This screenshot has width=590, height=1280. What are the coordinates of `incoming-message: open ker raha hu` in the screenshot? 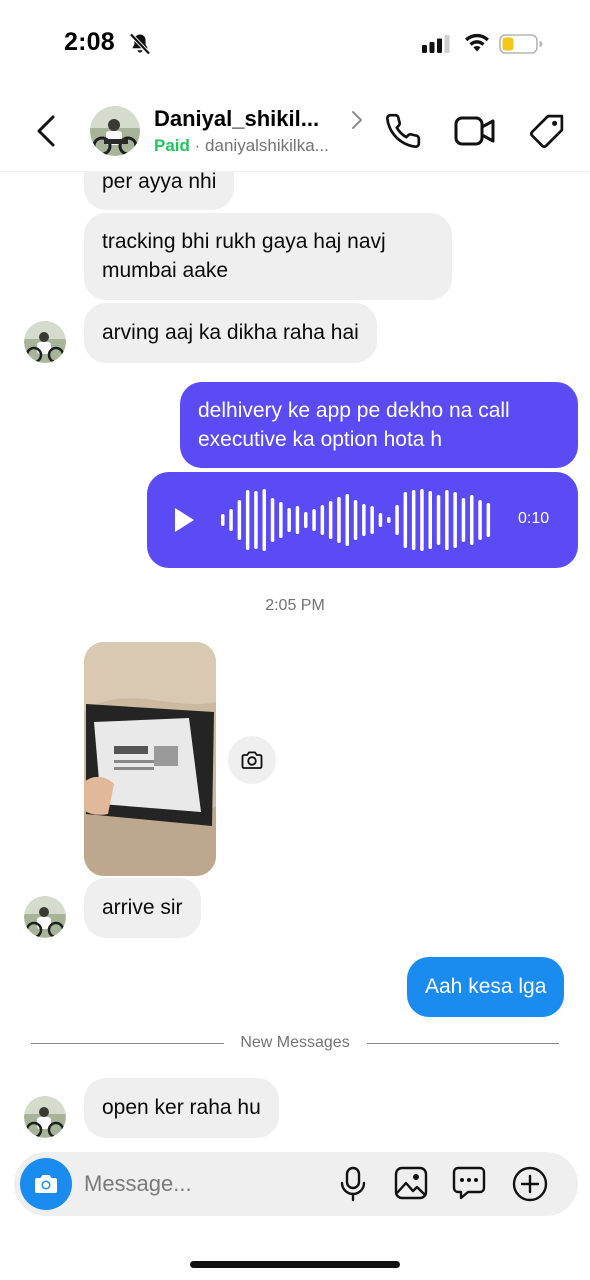 It's located at (181, 1108).